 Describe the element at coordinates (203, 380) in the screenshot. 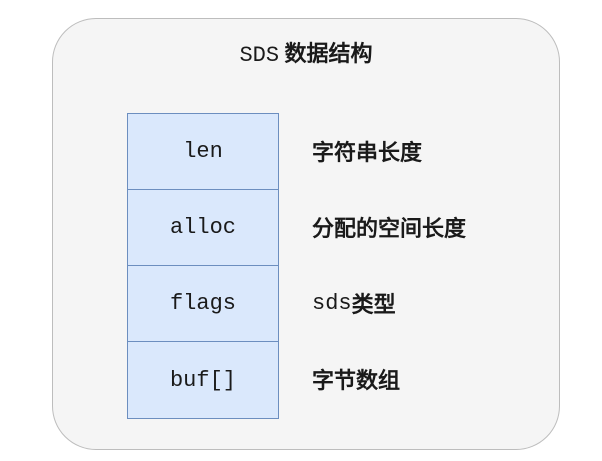

I see `field-buf: buf[]` at that location.